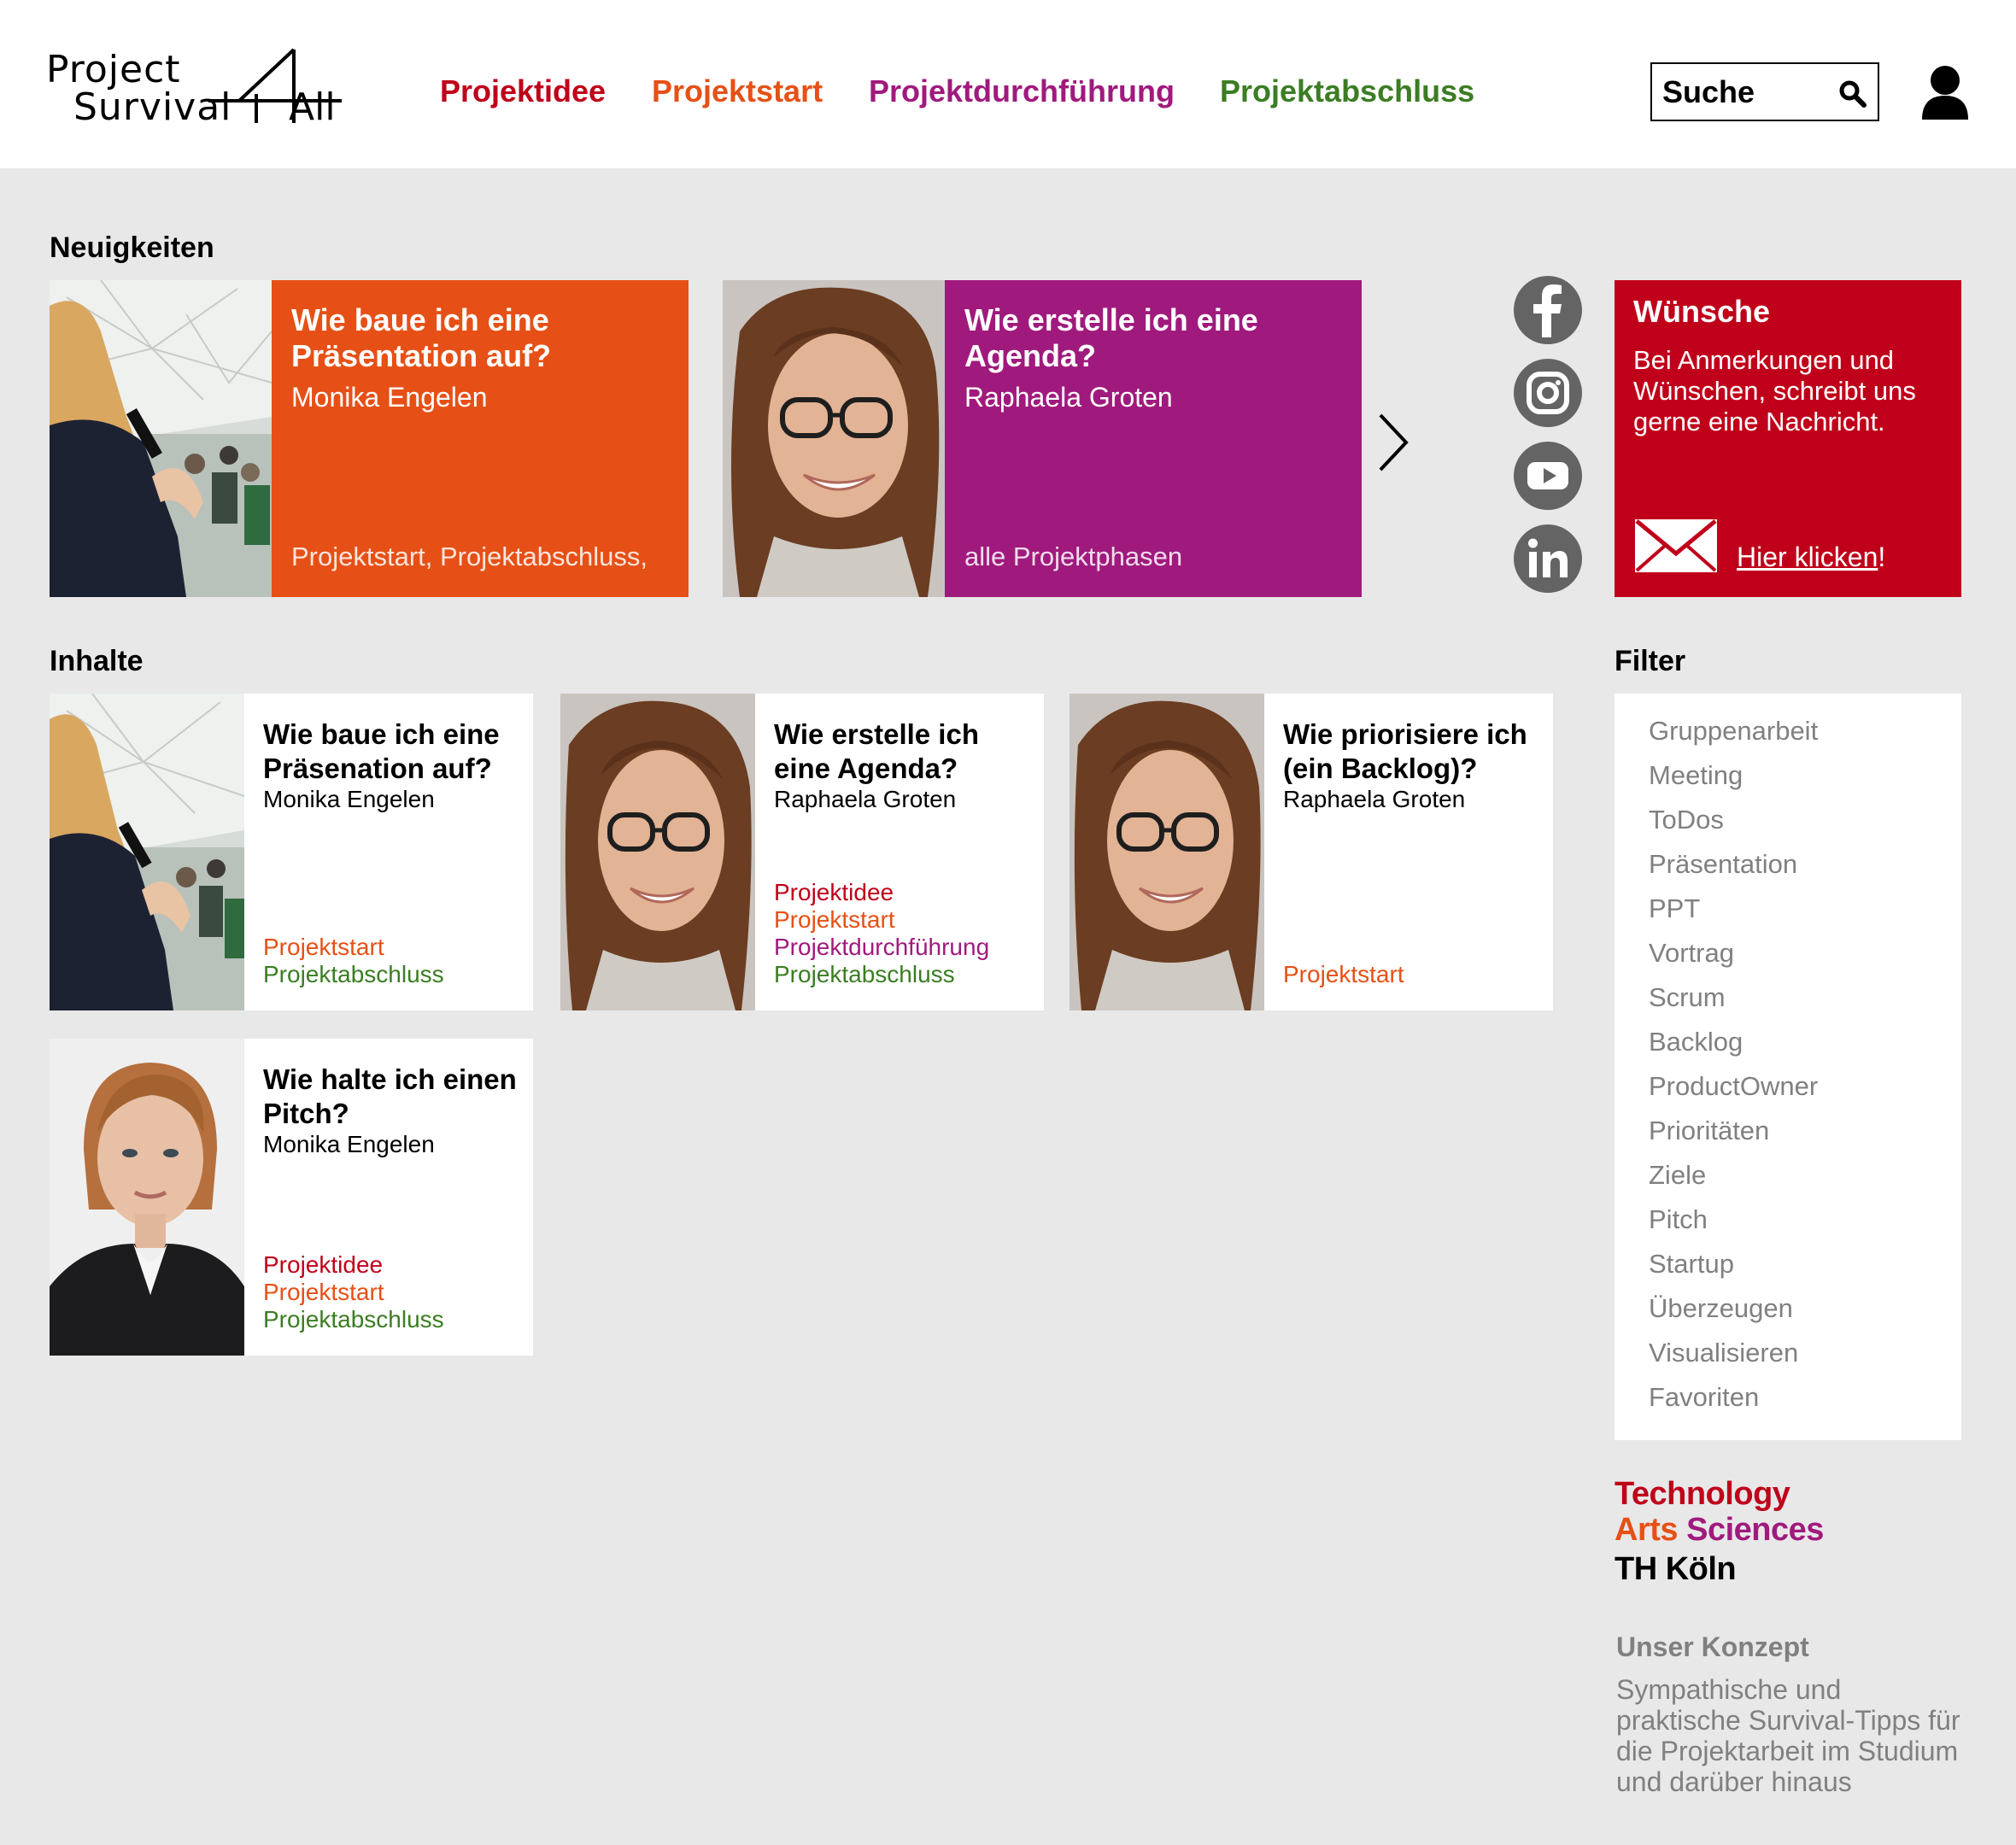 This screenshot has width=2016, height=1845. I want to click on news-title: Wie baue ich eine Präsentation auf?, so click(421, 337).